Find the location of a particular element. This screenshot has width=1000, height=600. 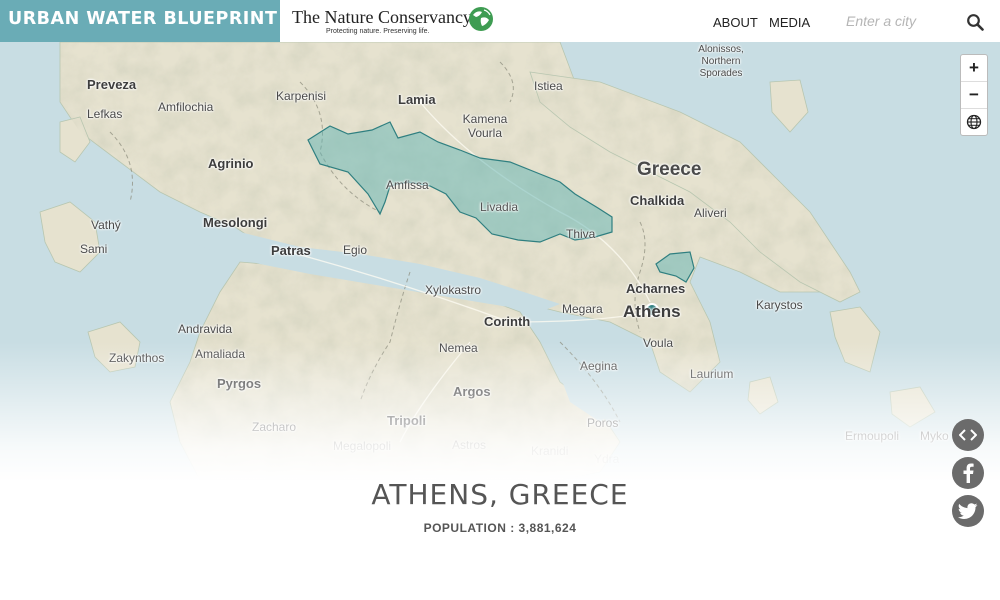

place-label: Vathý is located at coordinates (106, 225).